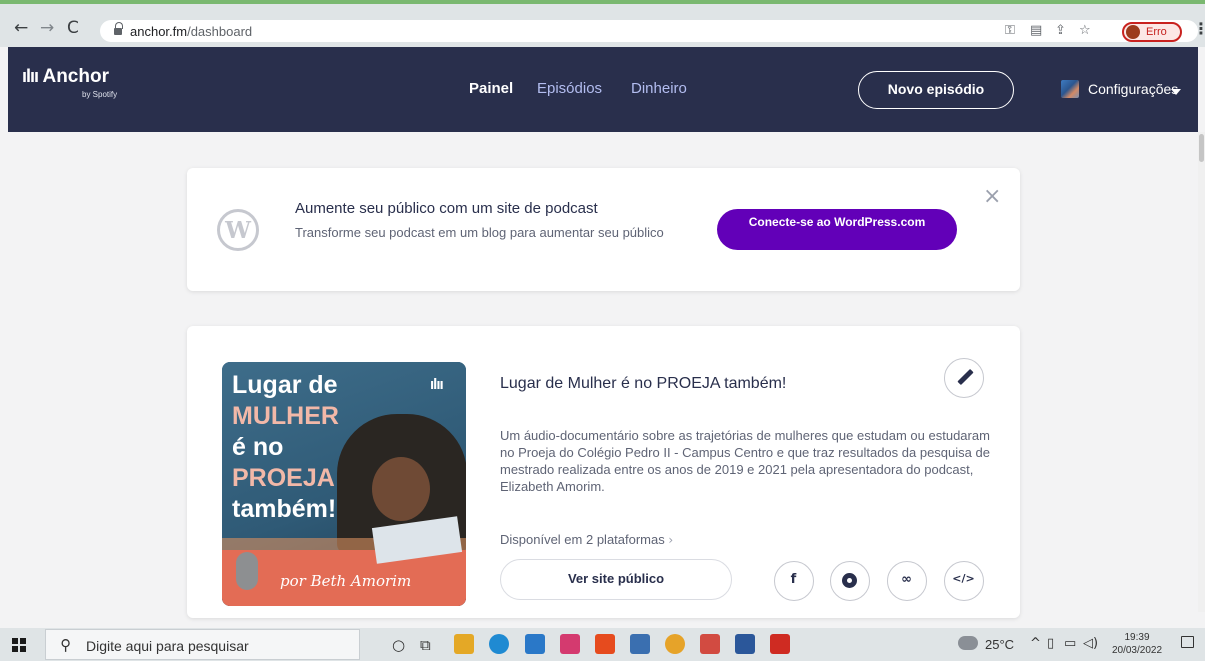 Image resolution: width=1205 pixels, height=661 pixels. Describe the element at coordinates (19, 645) in the screenshot. I see `windows-start-icon` at that location.